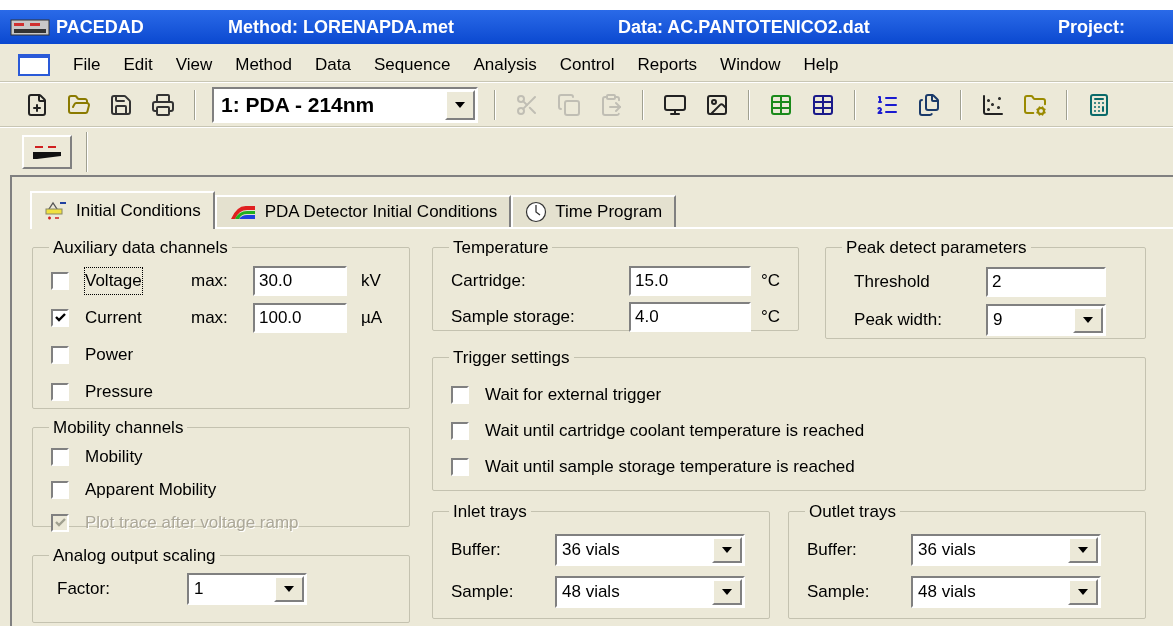 This screenshot has height=626, width=1173. What do you see at coordinates (113, 281) in the screenshot?
I see `checkbox-label: Voltage` at bounding box center [113, 281].